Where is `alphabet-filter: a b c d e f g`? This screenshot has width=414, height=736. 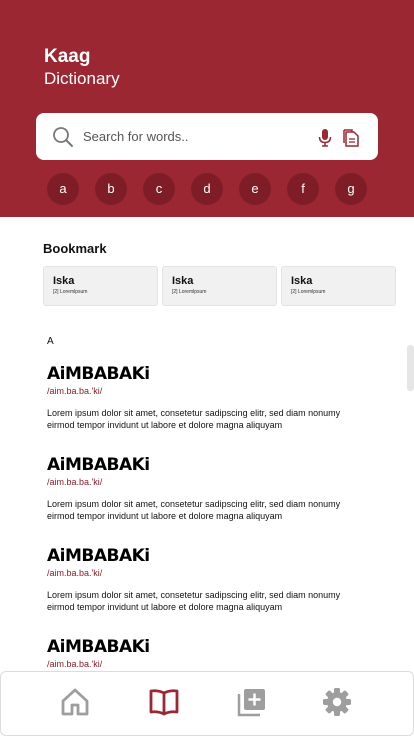
alphabet-filter: a b c d e f g is located at coordinates (212, 189).